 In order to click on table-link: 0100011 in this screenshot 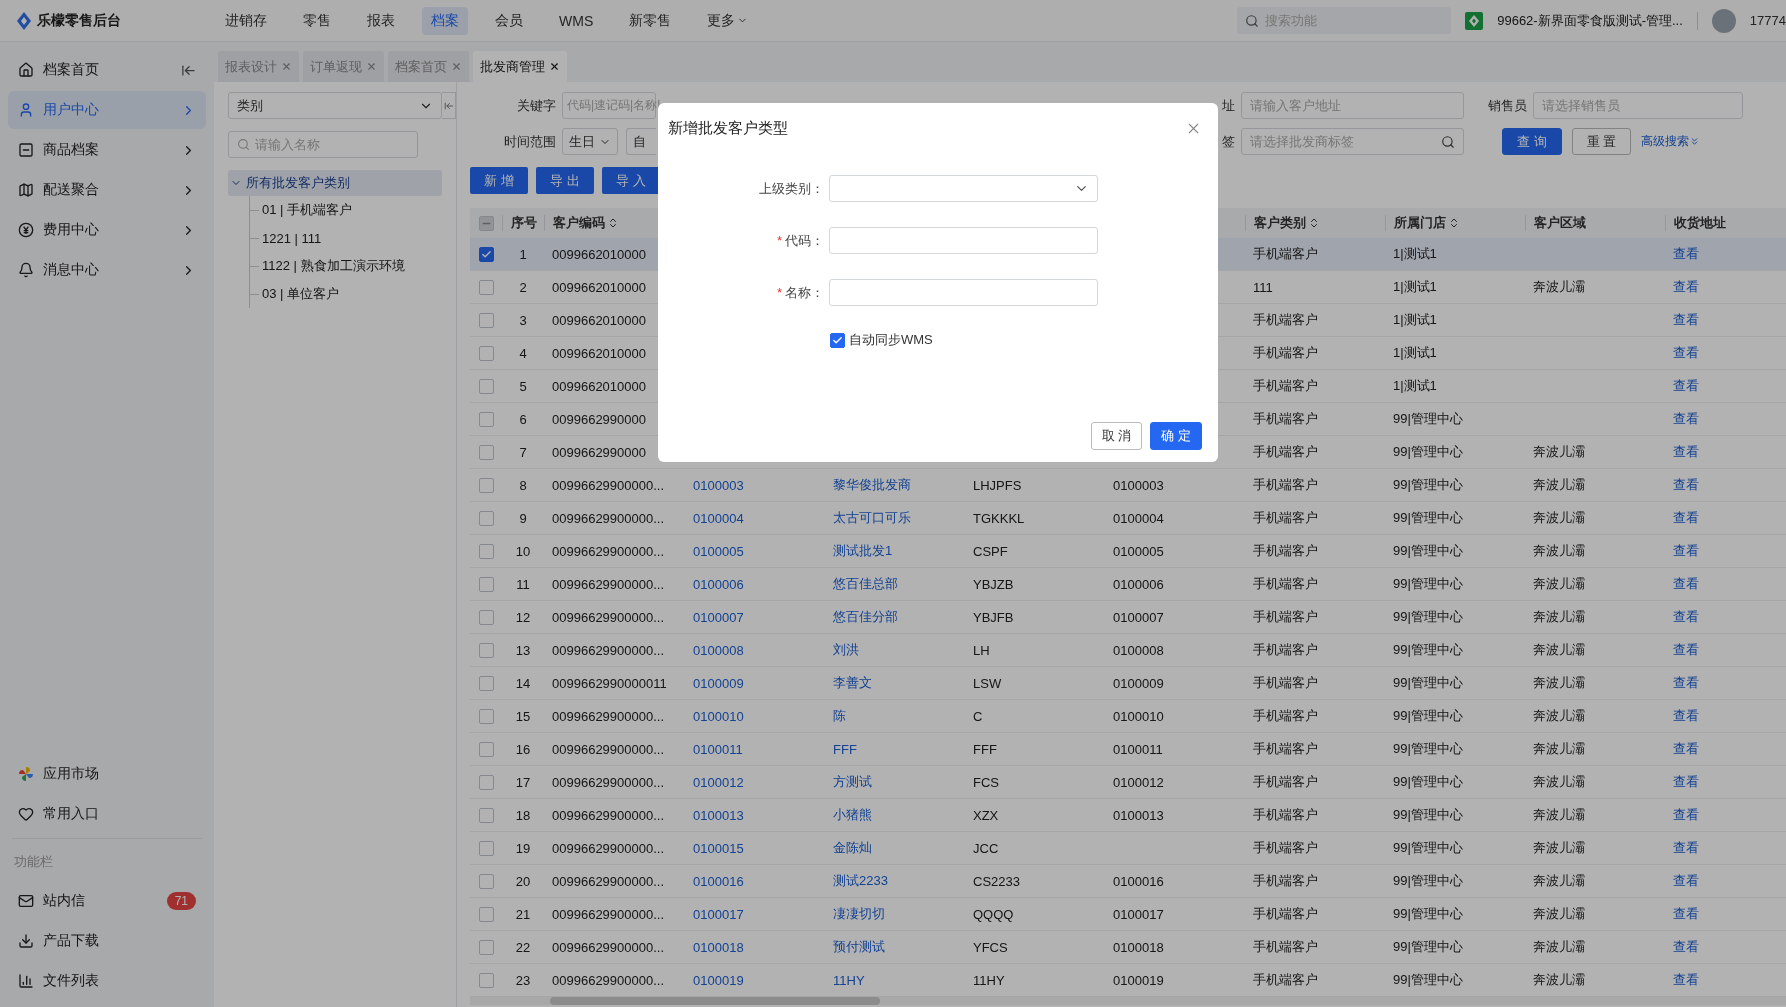, I will do `click(755, 749)`.